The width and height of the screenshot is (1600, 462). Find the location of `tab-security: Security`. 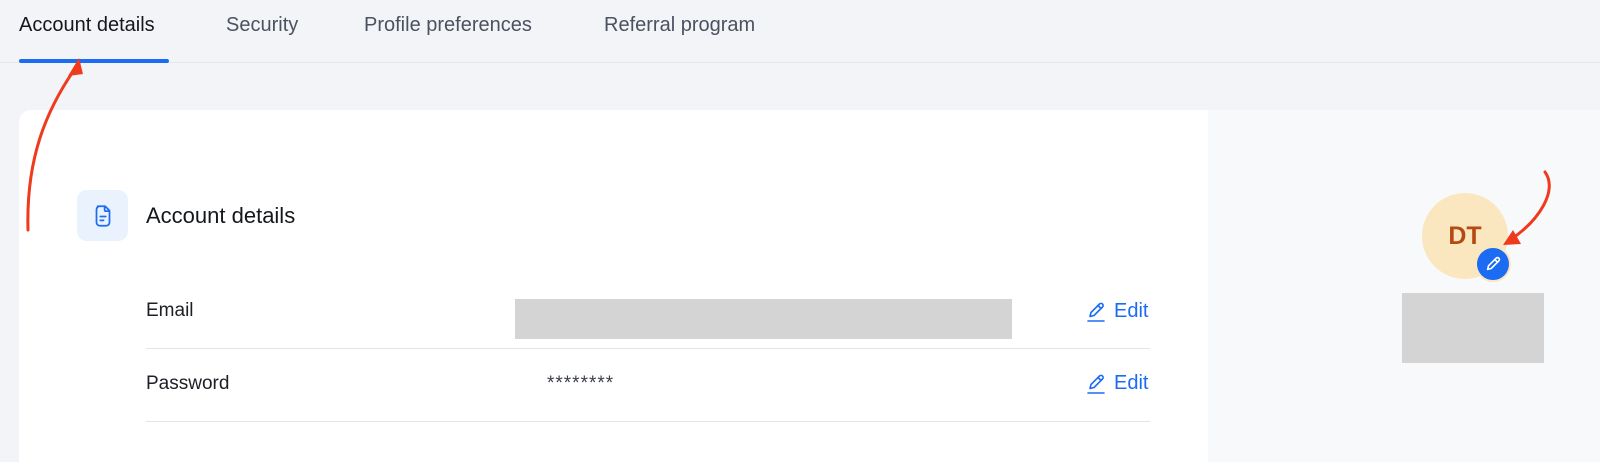

tab-security: Security is located at coordinates (262, 31).